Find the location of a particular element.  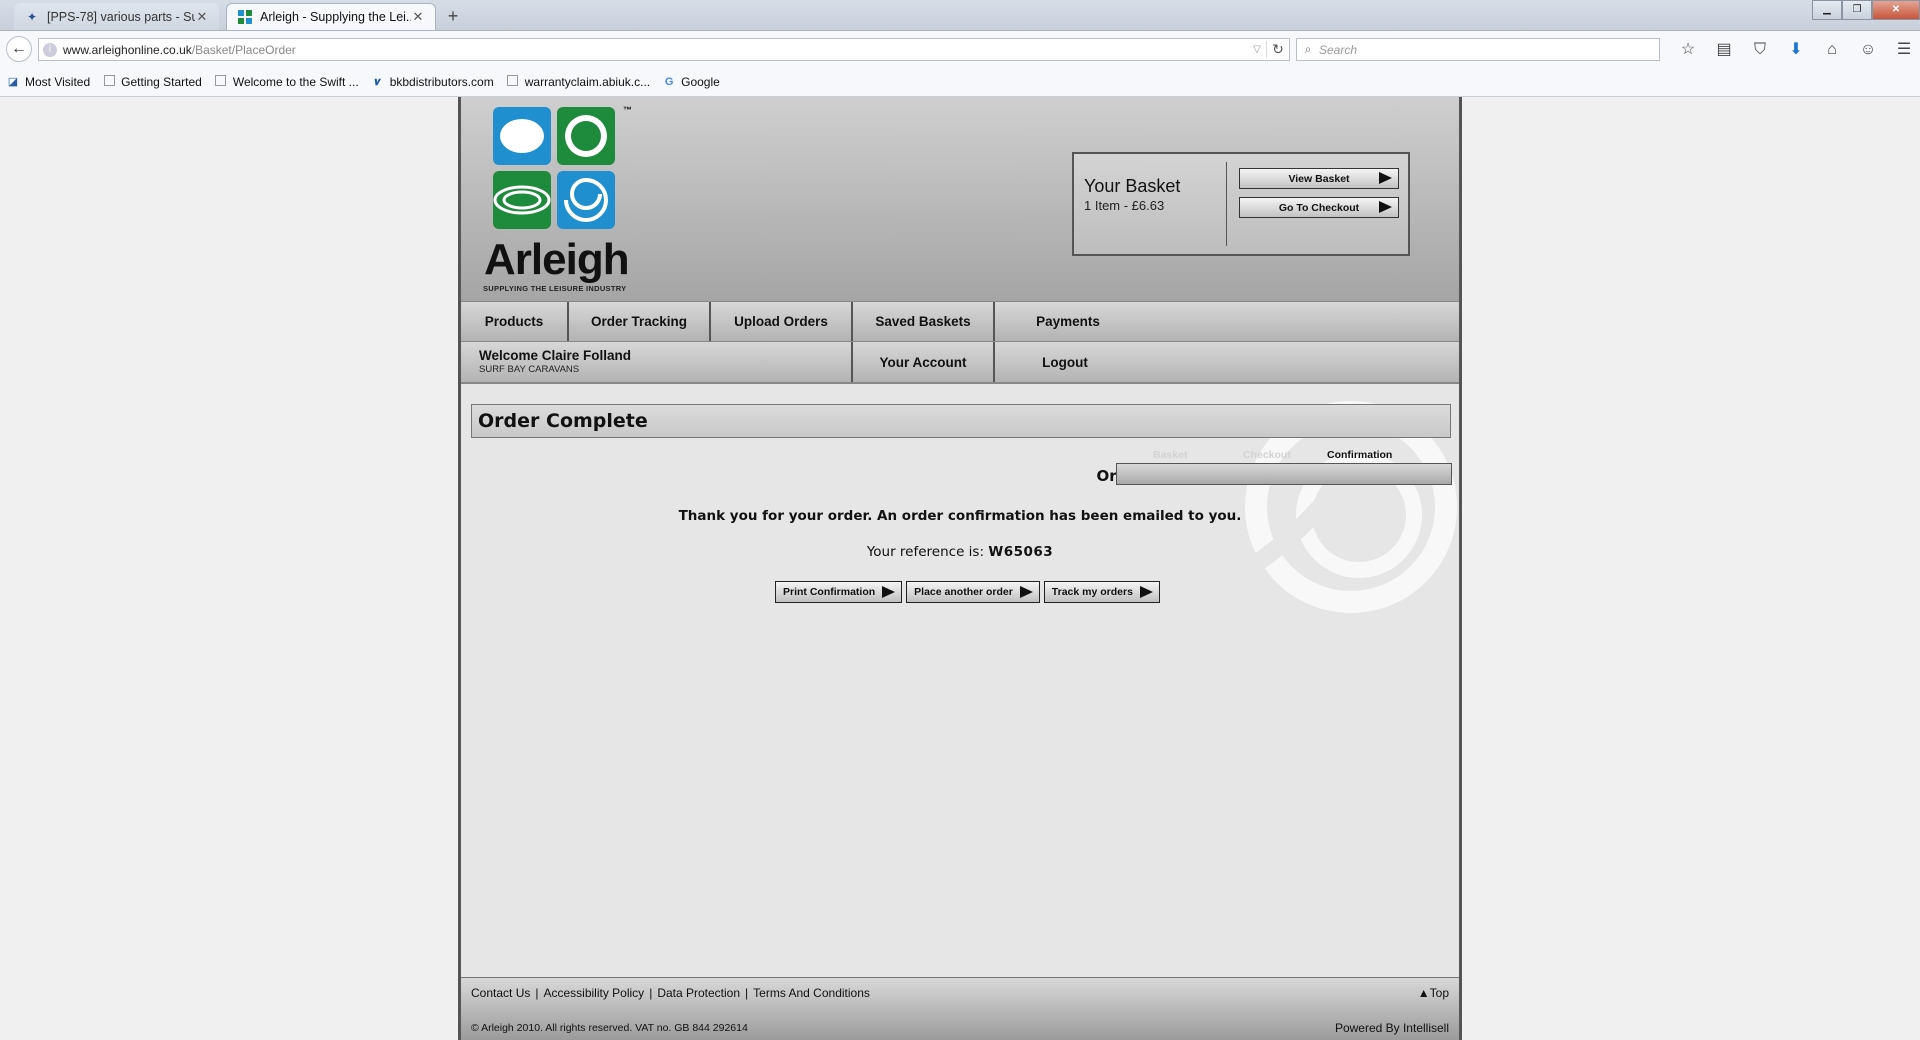

nav-order-tracking: Order Tracking is located at coordinates (640, 321).